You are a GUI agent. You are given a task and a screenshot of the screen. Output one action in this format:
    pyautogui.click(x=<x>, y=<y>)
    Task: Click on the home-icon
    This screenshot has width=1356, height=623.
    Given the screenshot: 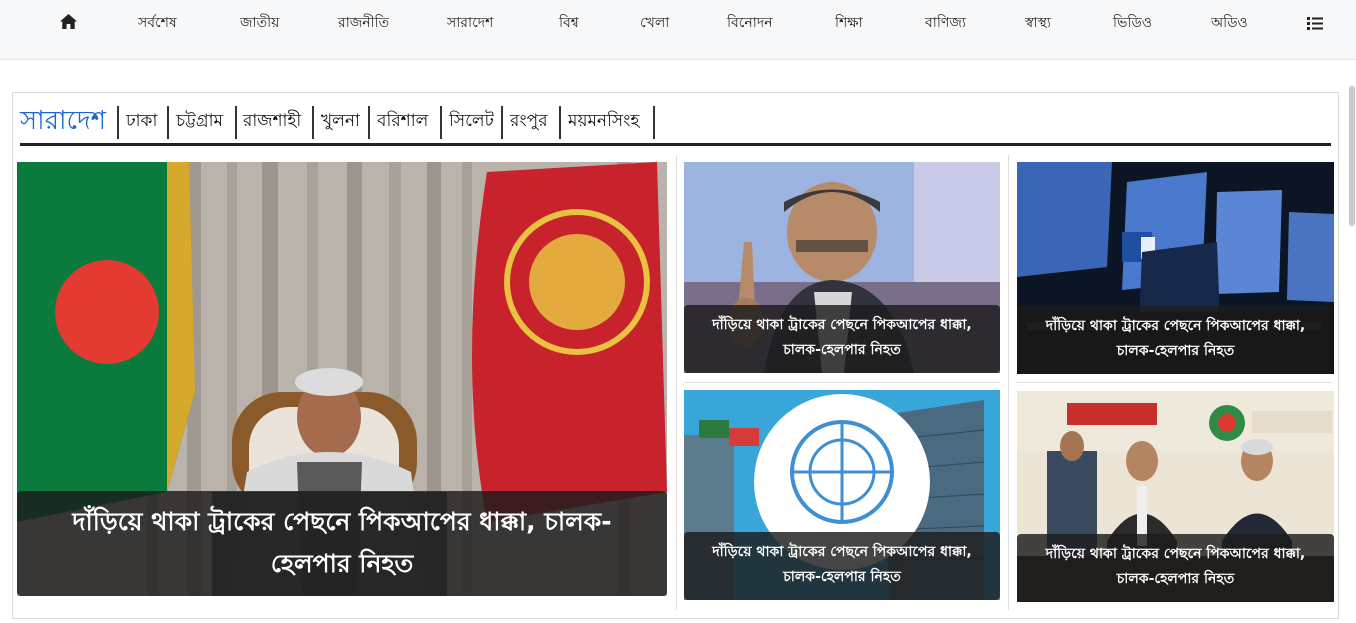 What is the action you would take?
    pyautogui.click(x=68, y=23)
    